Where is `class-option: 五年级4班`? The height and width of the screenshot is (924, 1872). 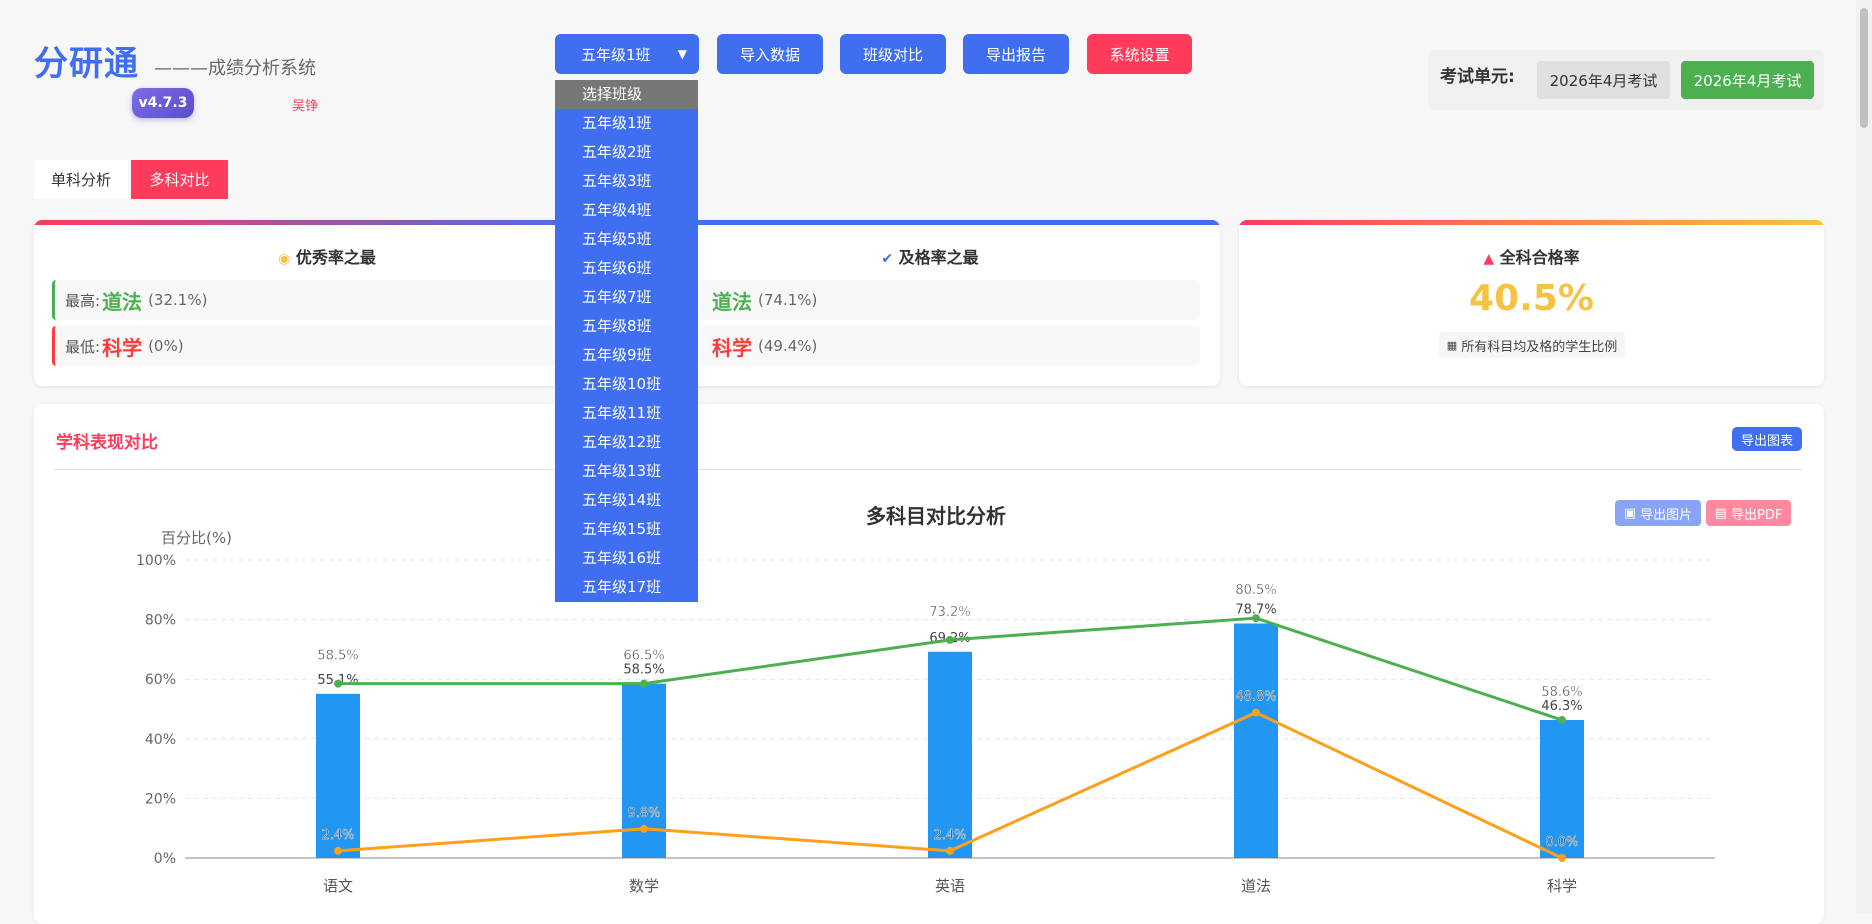 class-option: 五年级4班 is located at coordinates (626, 210).